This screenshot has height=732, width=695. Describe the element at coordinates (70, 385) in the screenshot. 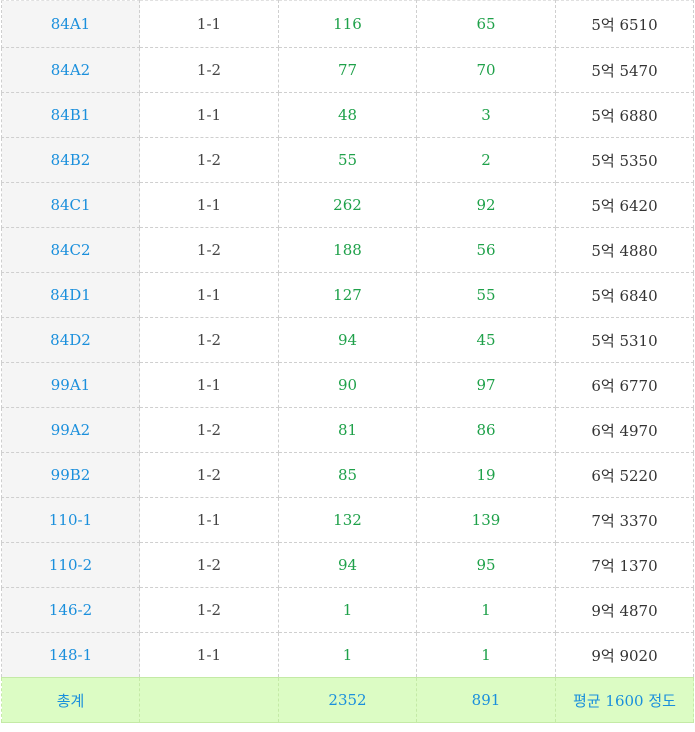

I see `unit-type-cell: 99A1` at that location.